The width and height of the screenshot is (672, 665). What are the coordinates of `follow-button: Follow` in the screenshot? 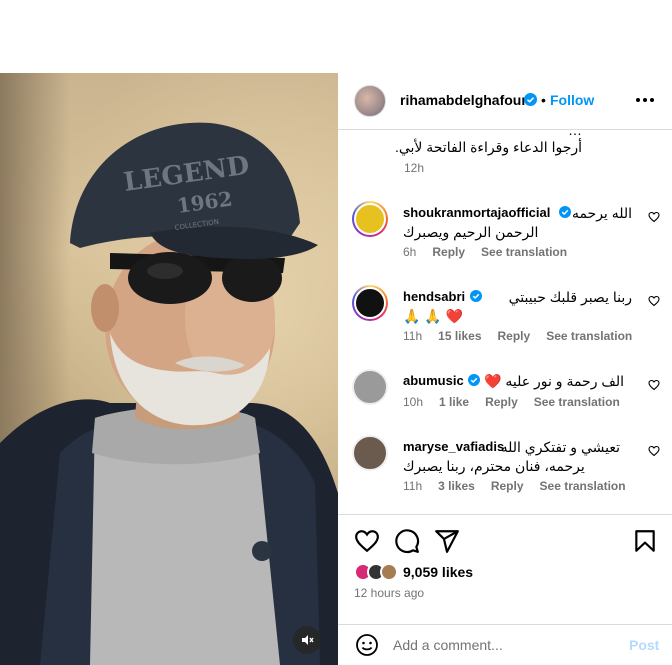 It's located at (572, 100).